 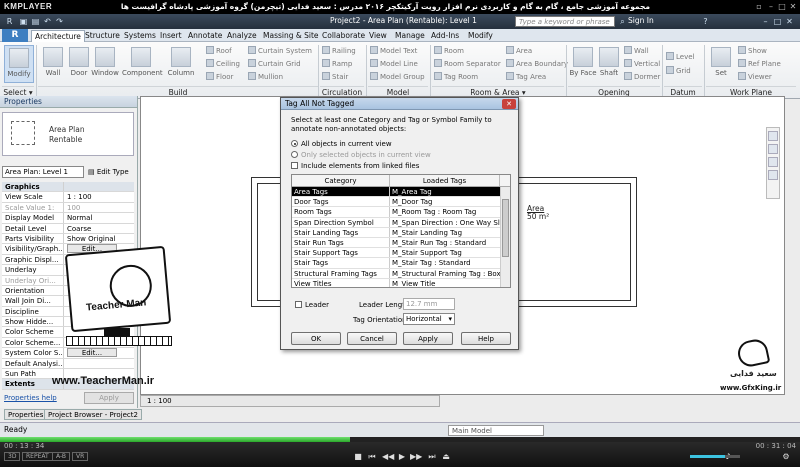 I want to click on table-scrollbar, so click(x=505, y=237).